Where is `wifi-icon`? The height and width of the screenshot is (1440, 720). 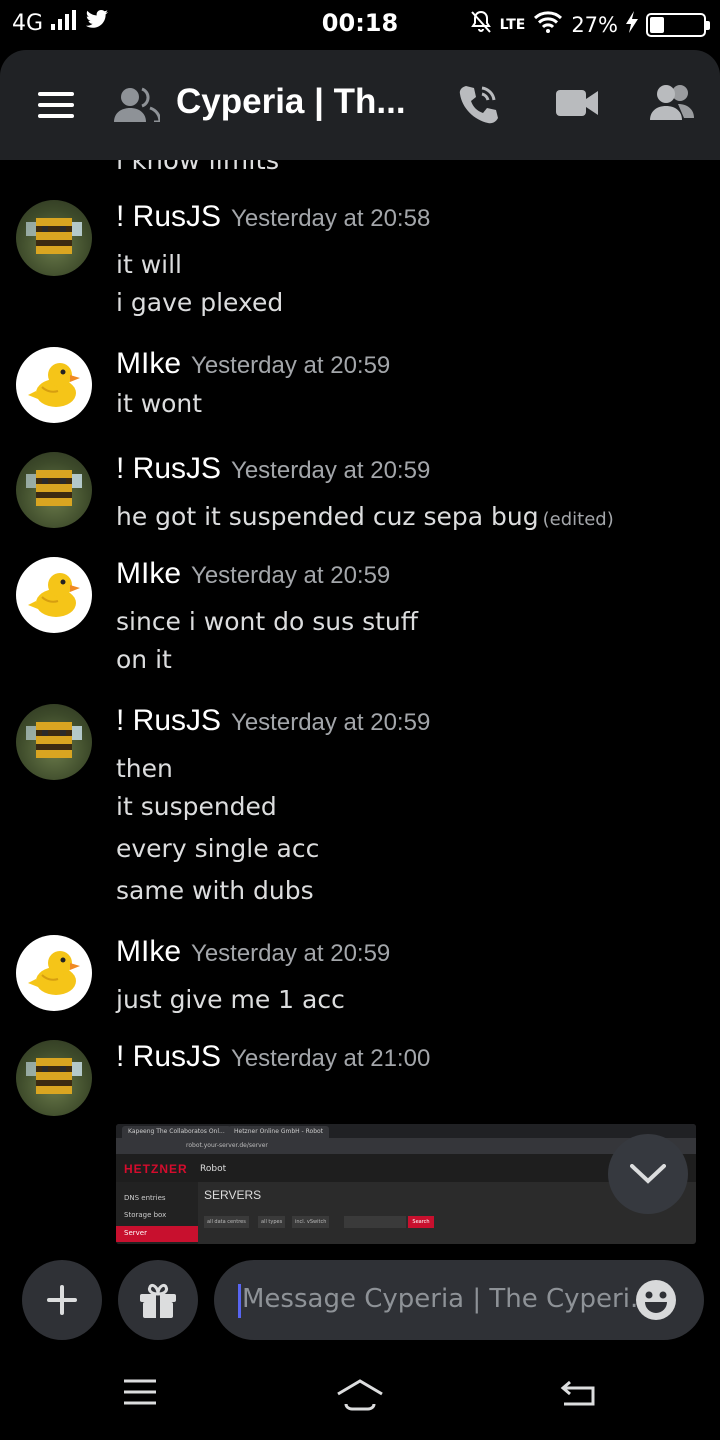 wifi-icon is located at coordinates (548, 24).